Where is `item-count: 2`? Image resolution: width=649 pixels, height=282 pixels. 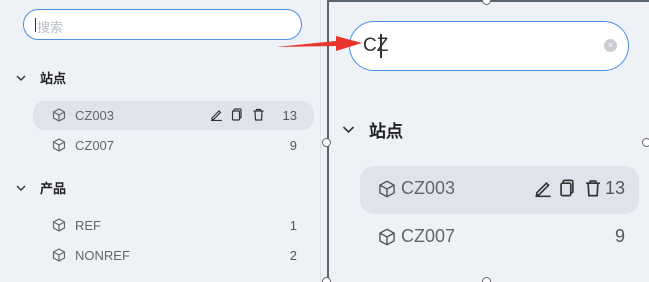 item-count: 2 is located at coordinates (293, 255).